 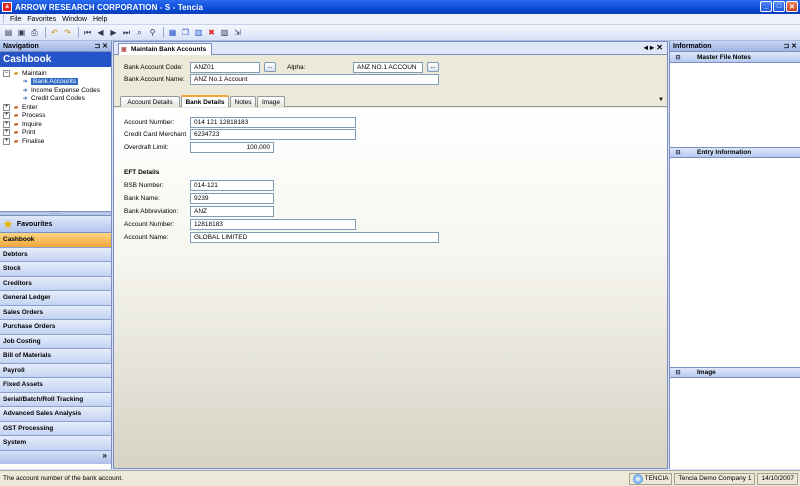 I want to click on status-server: TENCIA, so click(x=650, y=478).